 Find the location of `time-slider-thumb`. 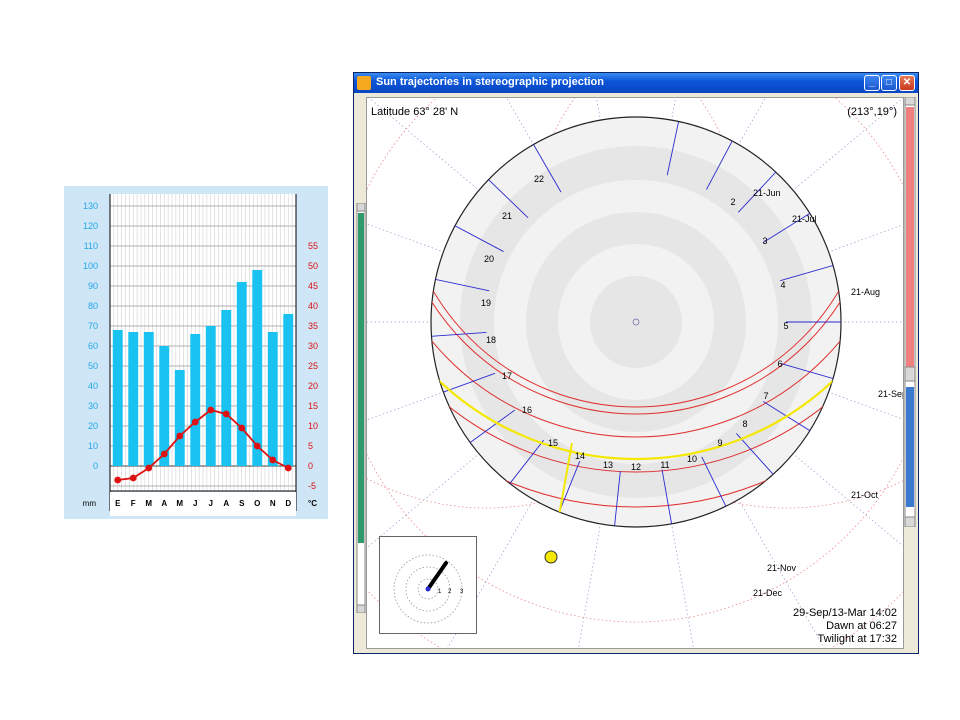

time-slider-thumb is located at coordinates (910, 374).